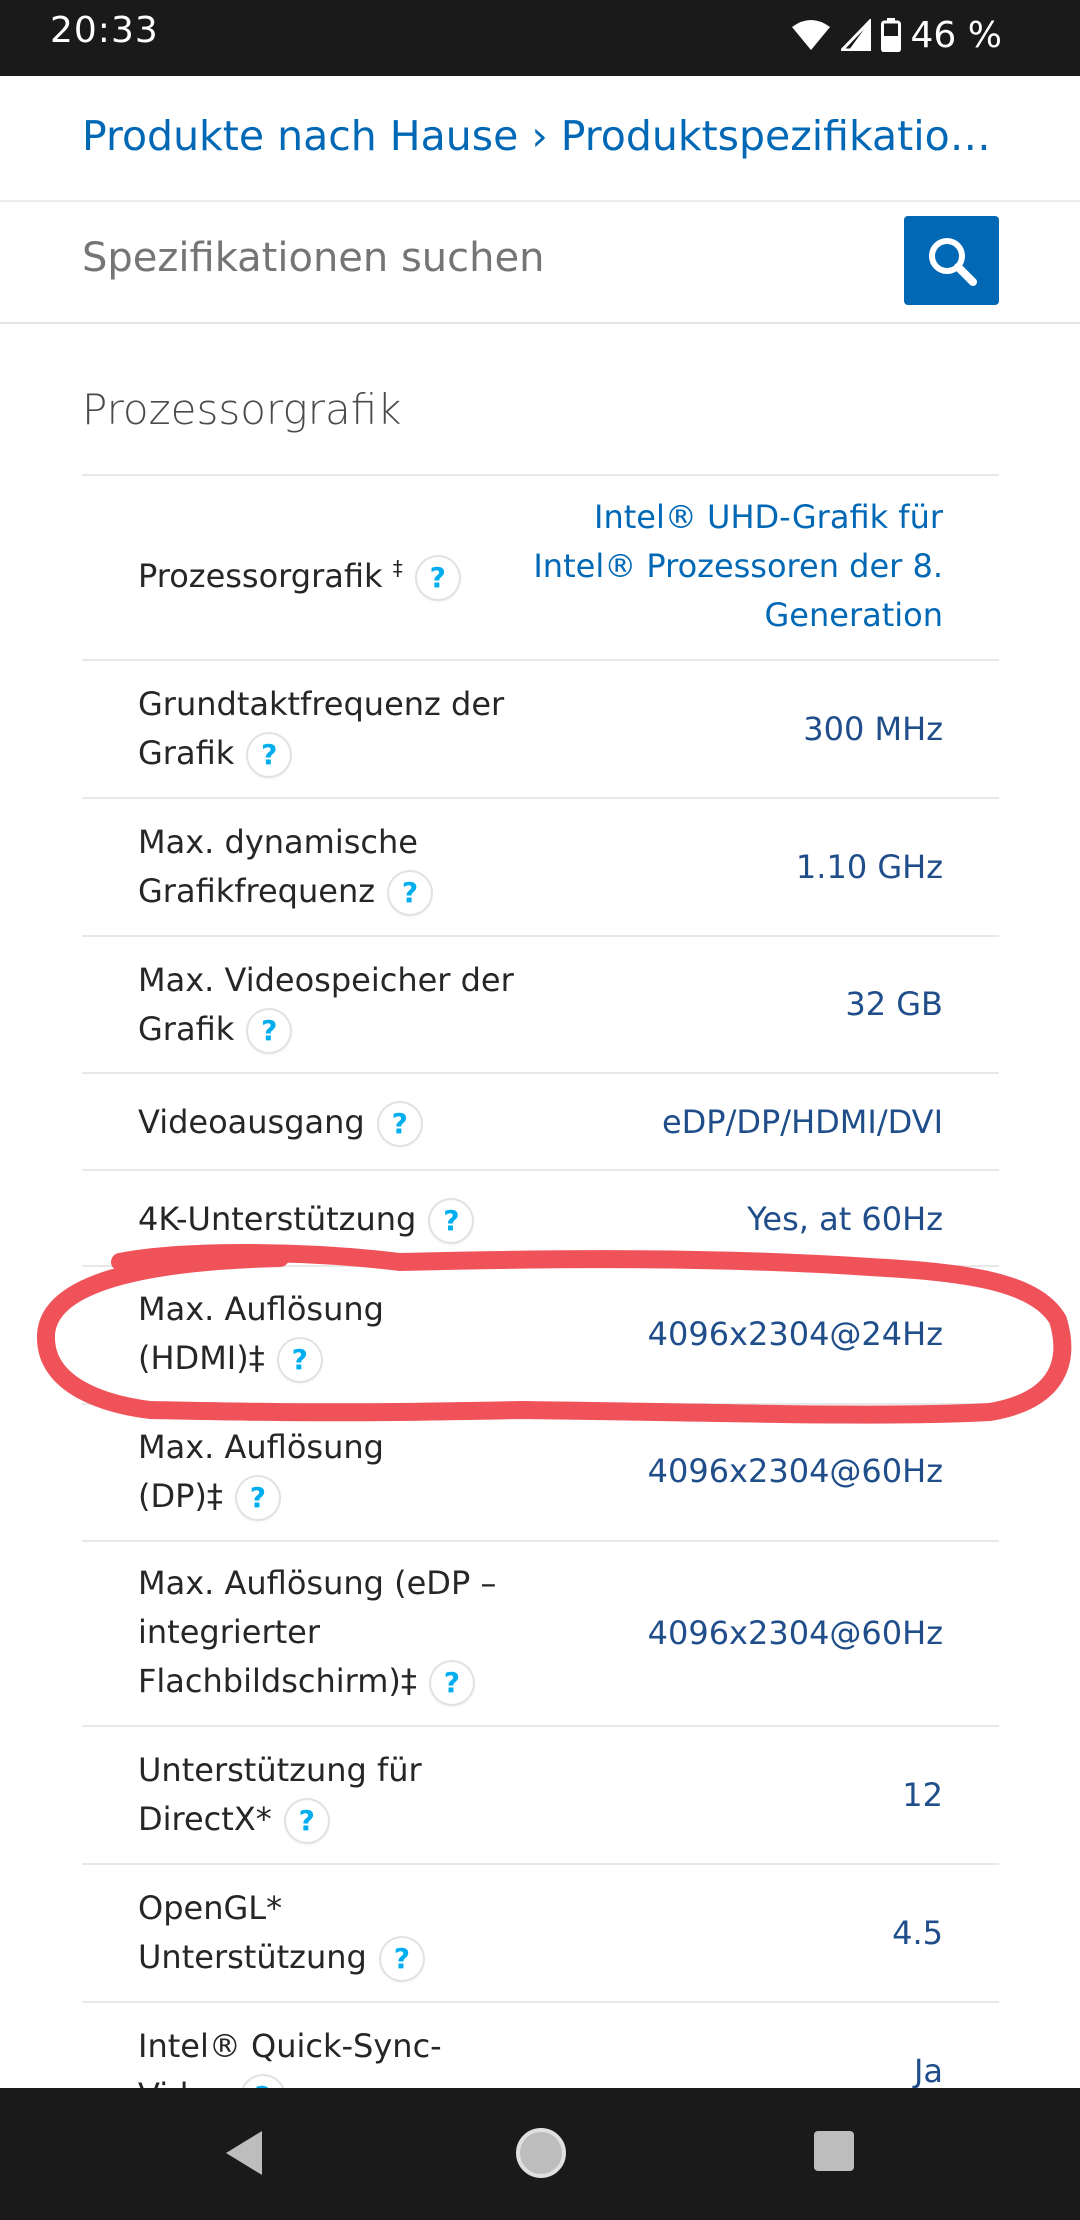  I want to click on spec-label: Max. Auflösung (HDMI)‡?, so click(288, 1334).